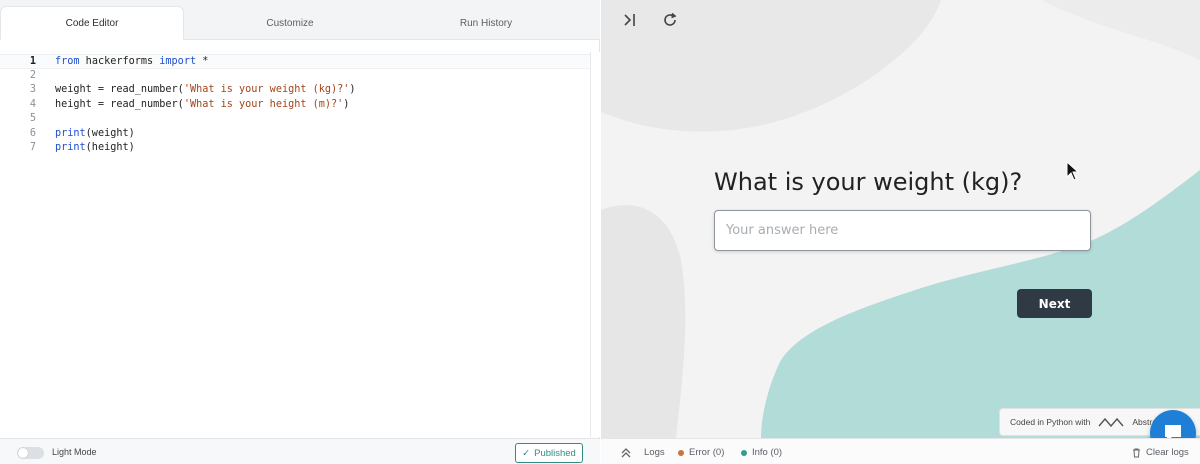 This screenshot has width=1200, height=464. I want to click on light-mode-label: Light Mode, so click(74, 452).